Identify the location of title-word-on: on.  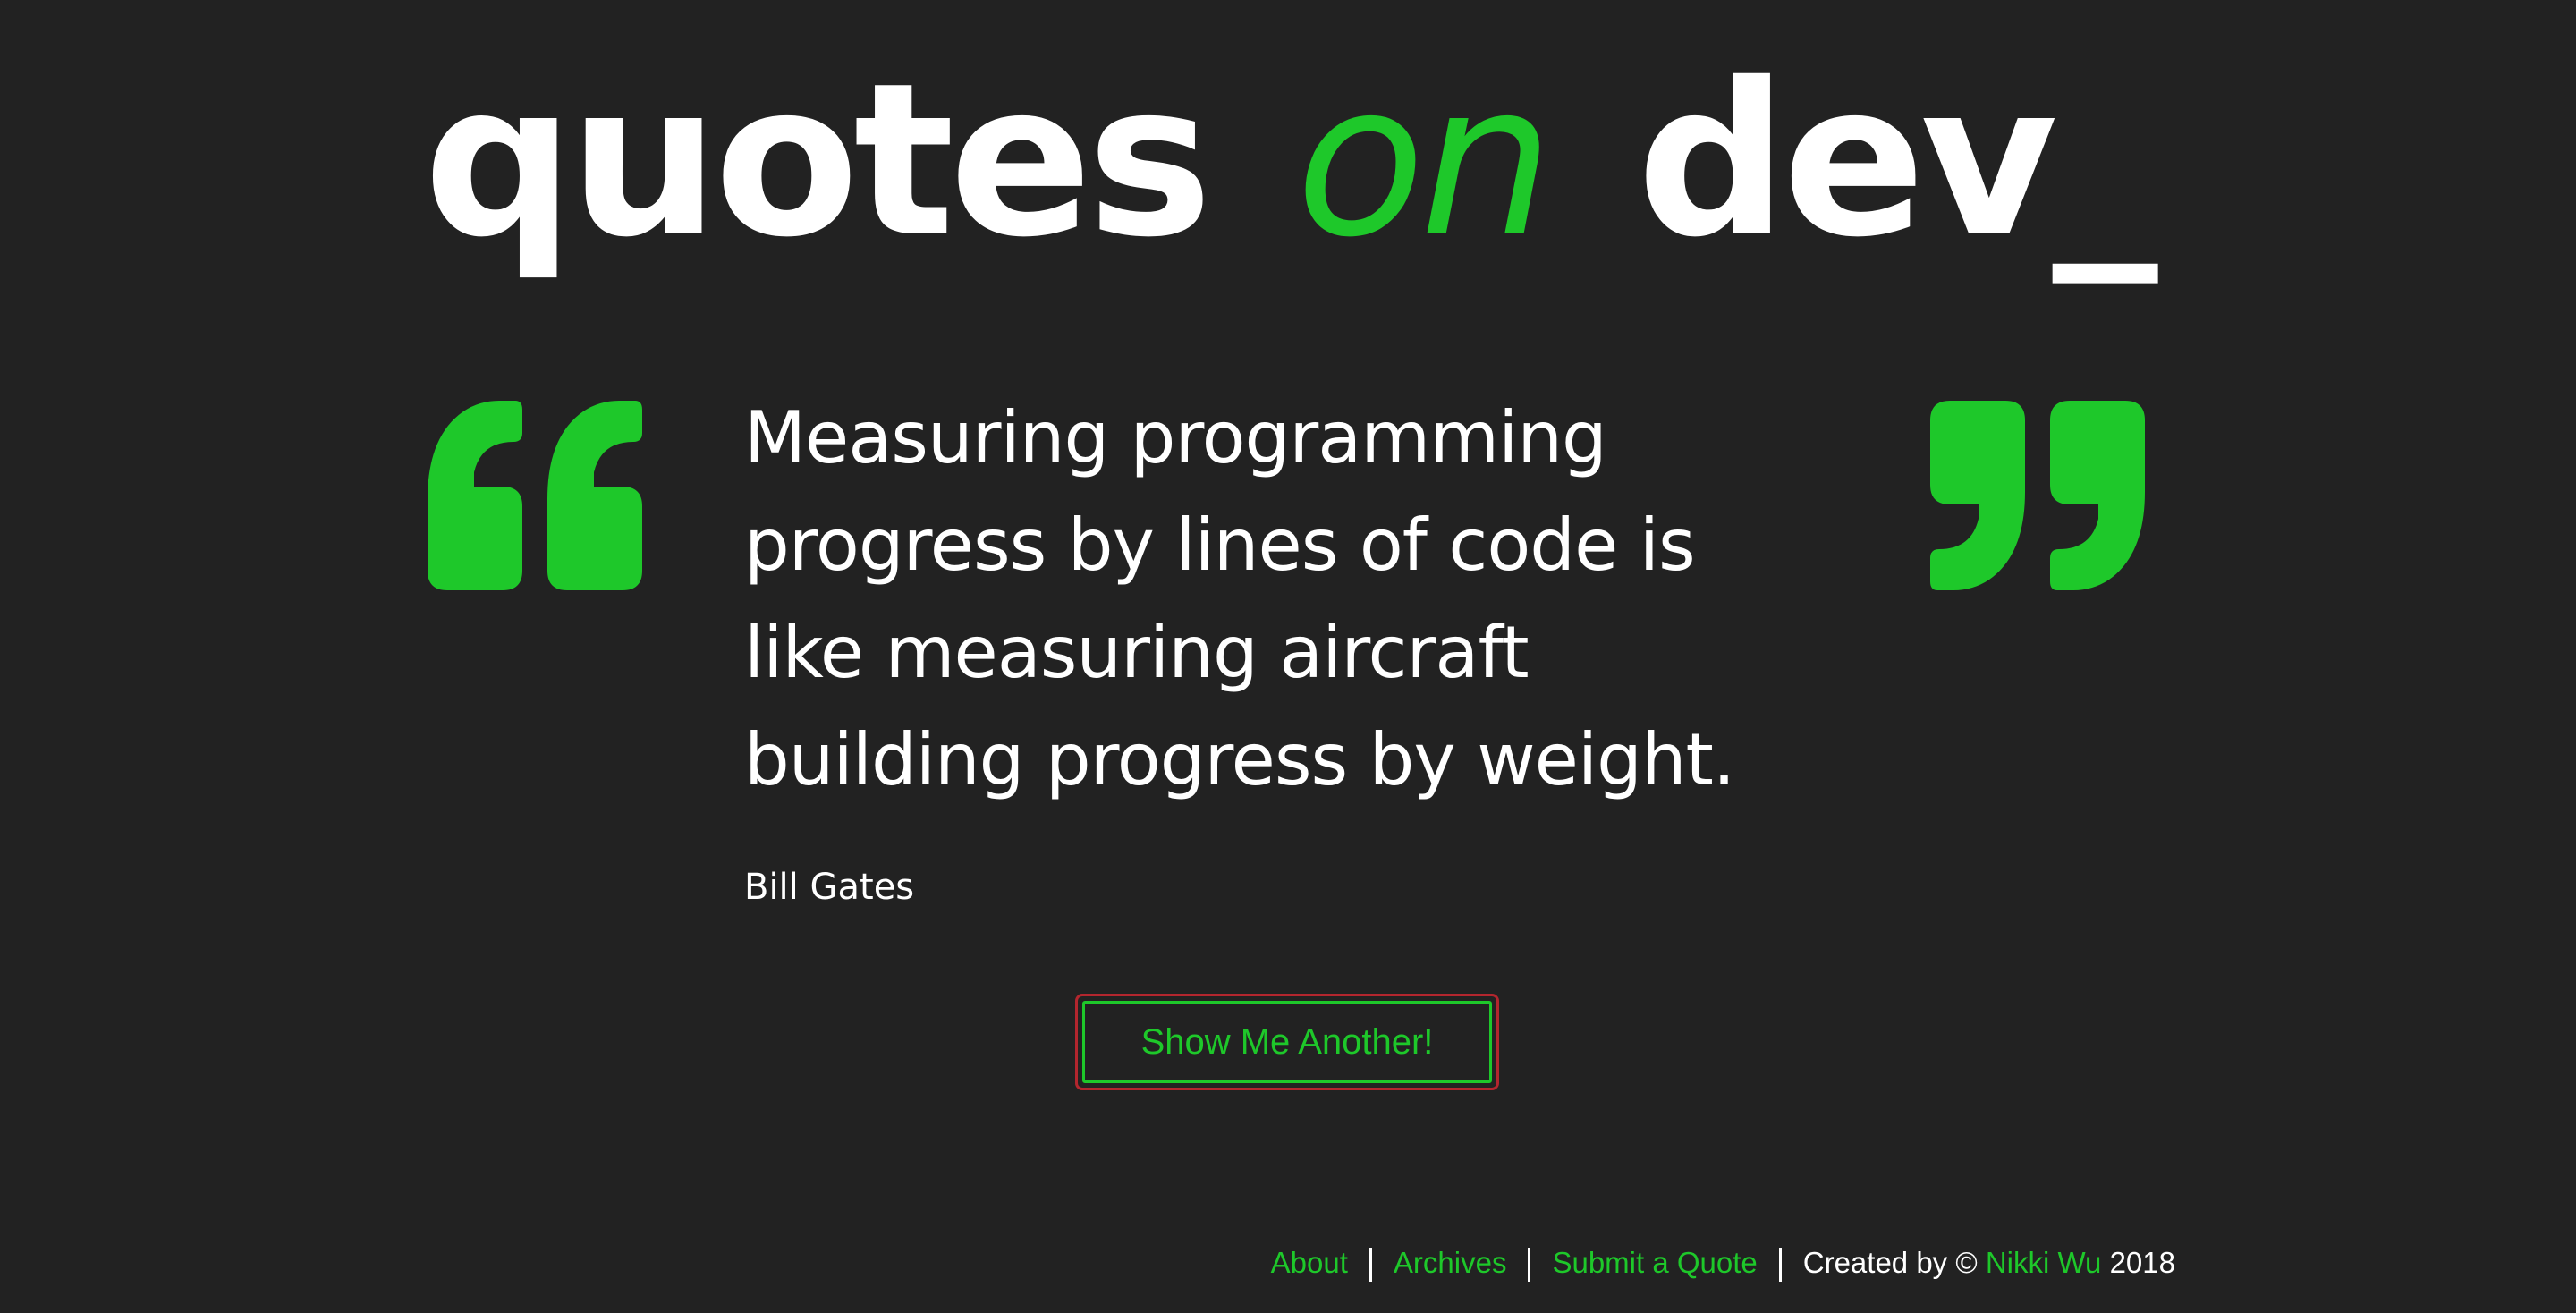
(1424, 161).